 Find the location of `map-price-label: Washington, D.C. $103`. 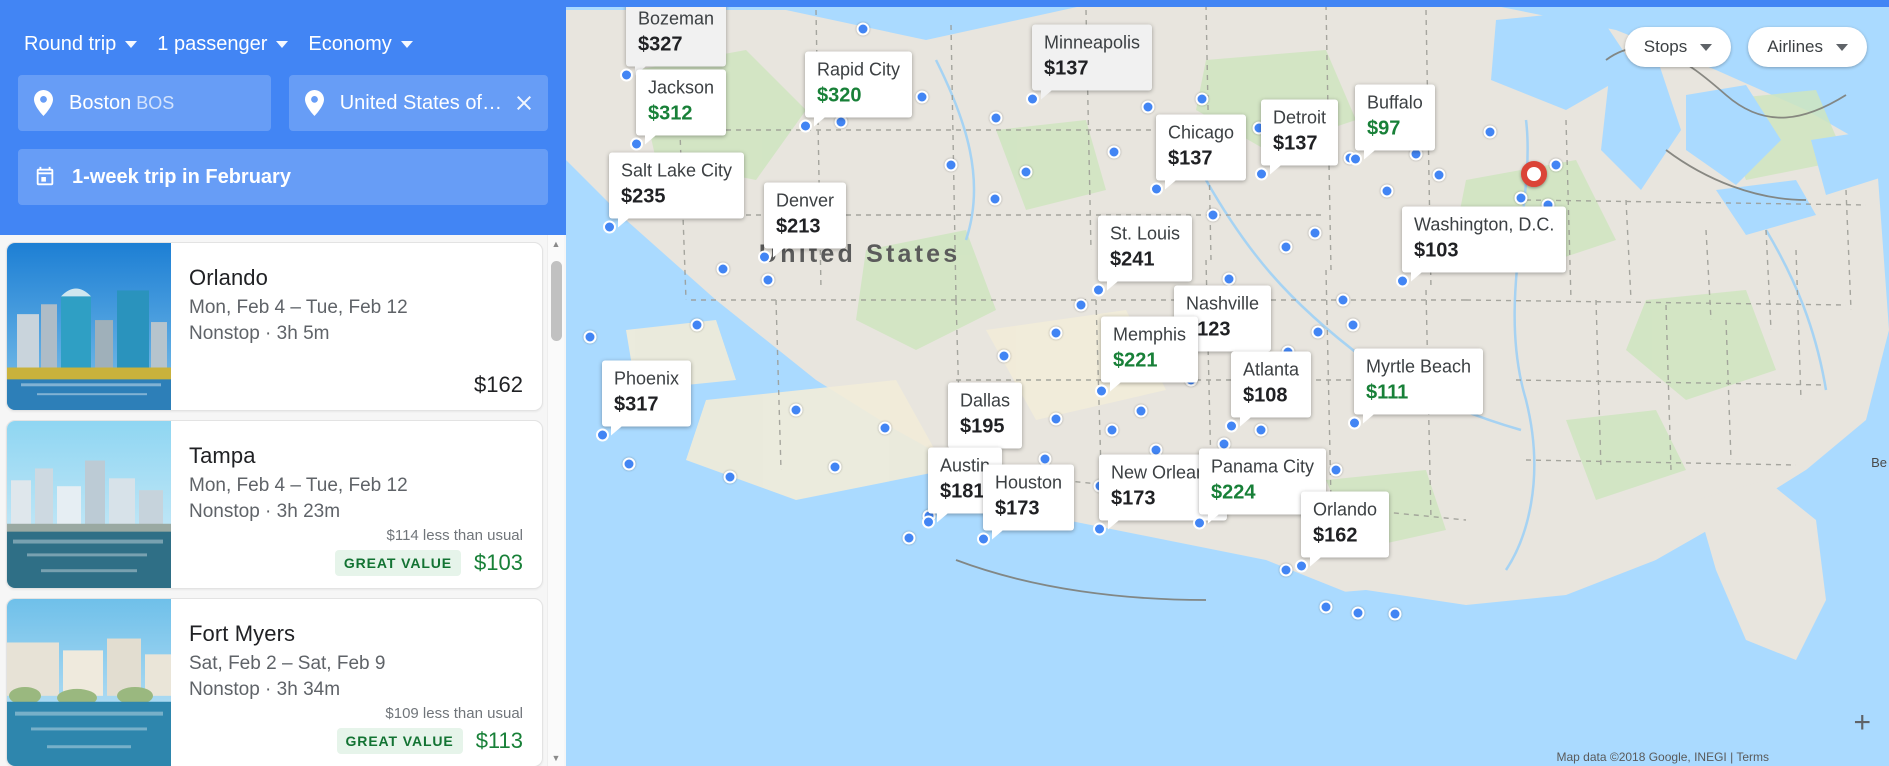

map-price-label: Washington, D.C. $103 is located at coordinates (1481, 246).